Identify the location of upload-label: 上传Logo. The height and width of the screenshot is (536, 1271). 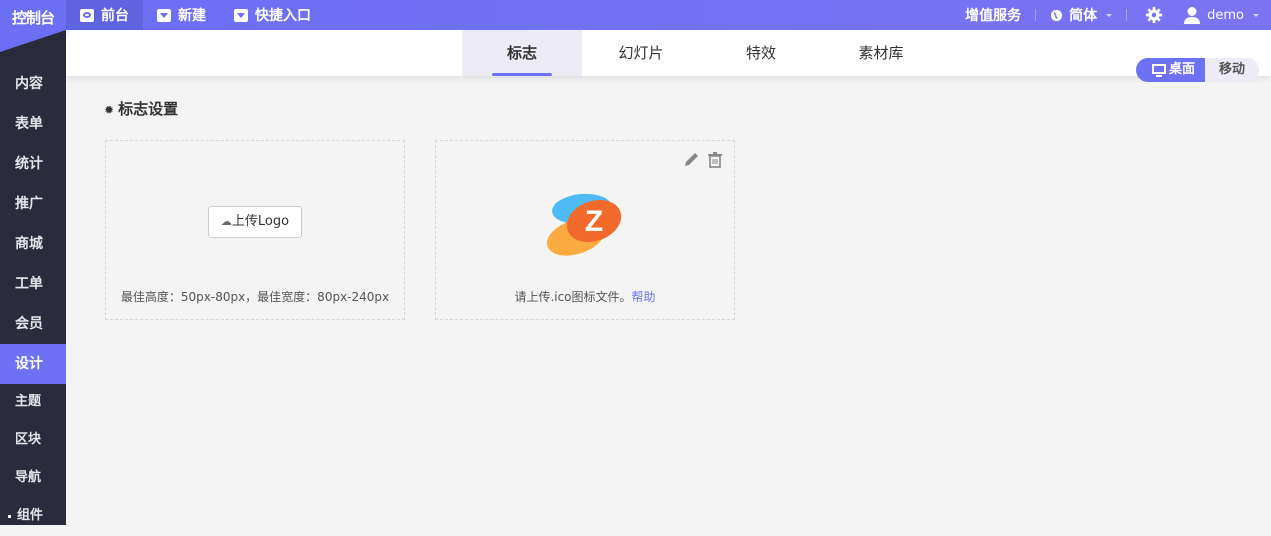
(260, 221).